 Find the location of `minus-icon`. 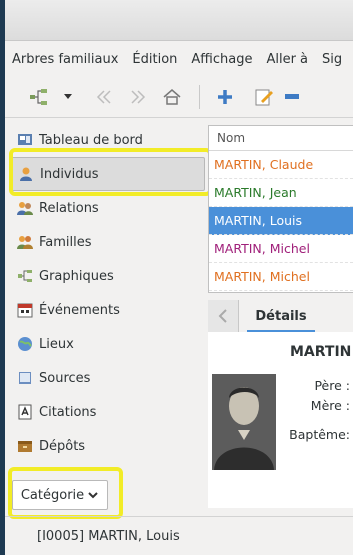

minus-icon is located at coordinates (292, 96).